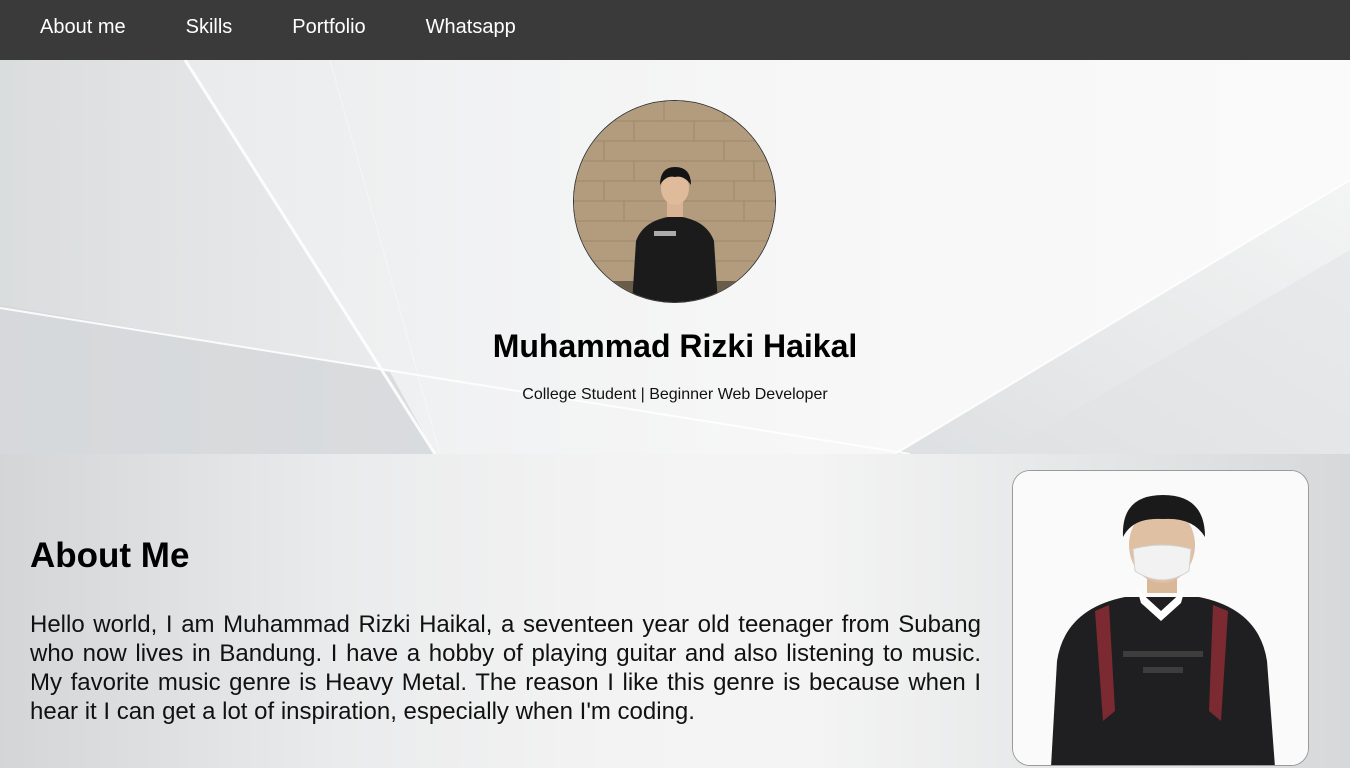 Image resolution: width=1350 pixels, height=768 pixels. Describe the element at coordinates (471, 30) in the screenshot. I see `nav-whatsapp: Whatsapp` at that location.